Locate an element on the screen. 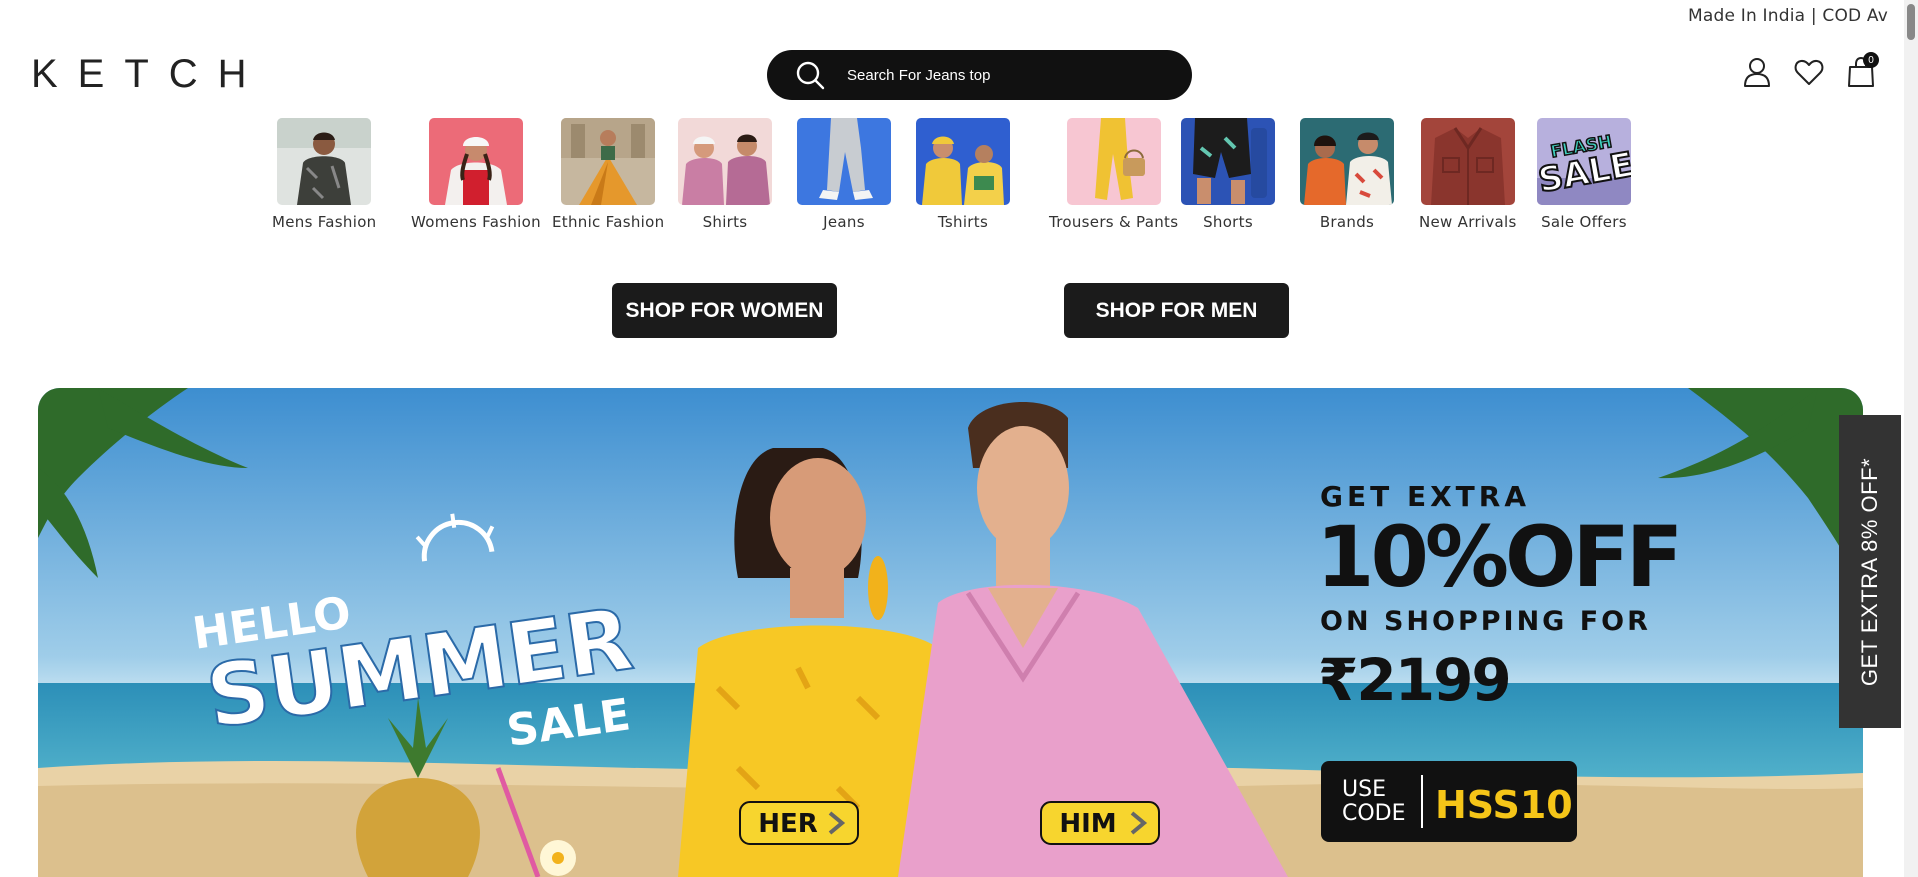 Image resolution: width=1918 pixels, height=877 pixels. her-label: HER is located at coordinates (788, 824).